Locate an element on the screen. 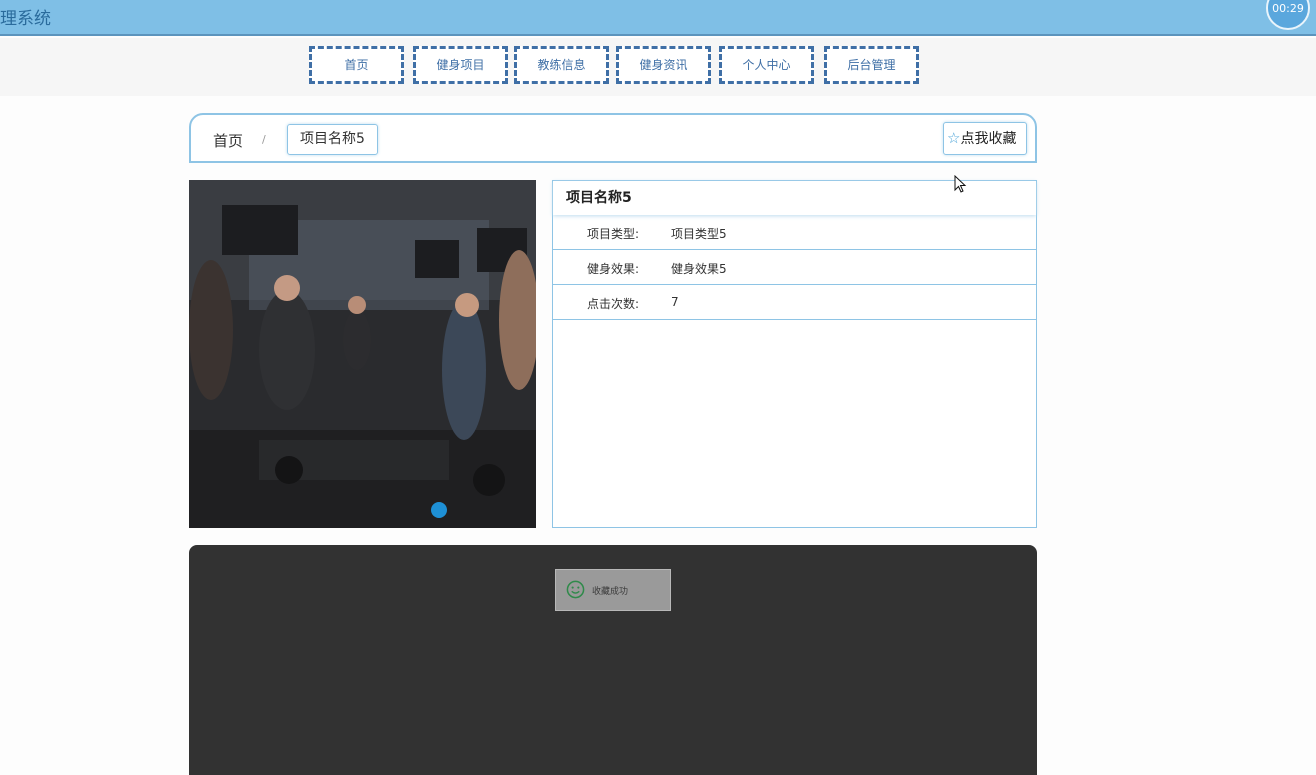 The image size is (1316, 775). favorite-button-label: 点我收藏 is located at coordinates (988, 139).